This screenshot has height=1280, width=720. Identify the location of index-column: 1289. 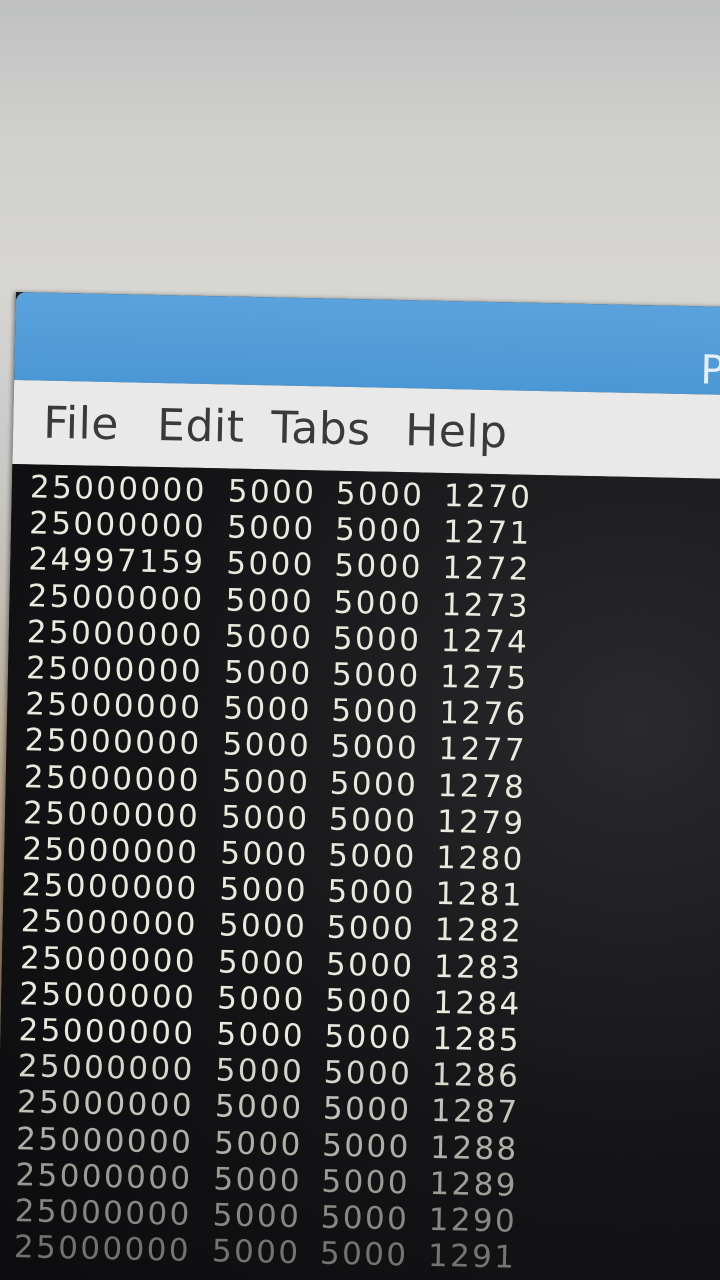
(474, 1184).